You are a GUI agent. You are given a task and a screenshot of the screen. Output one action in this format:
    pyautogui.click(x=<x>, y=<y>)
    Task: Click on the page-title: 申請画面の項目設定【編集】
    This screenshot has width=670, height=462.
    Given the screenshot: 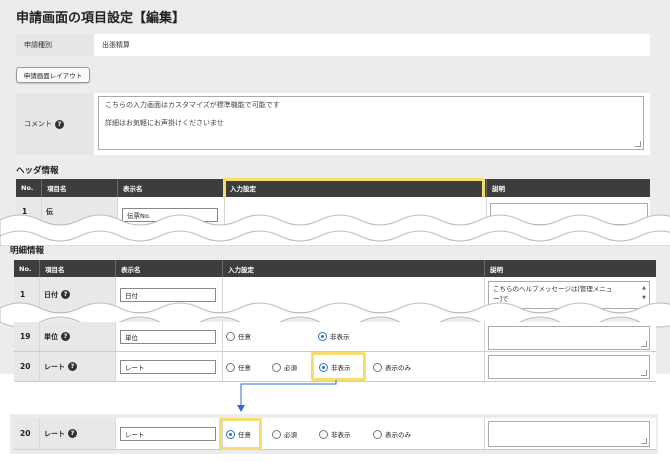 What is the action you would take?
    pyautogui.click(x=101, y=18)
    